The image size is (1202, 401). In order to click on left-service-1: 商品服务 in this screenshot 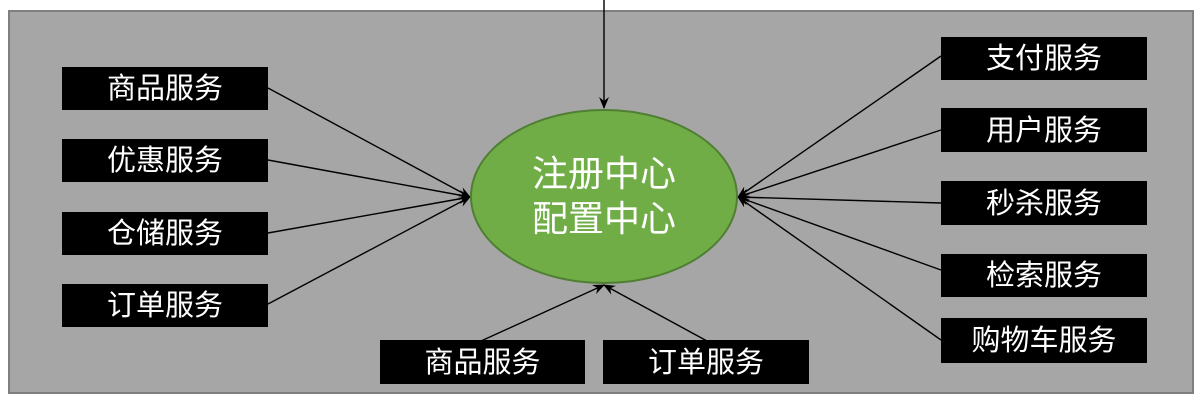, I will do `click(165, 88)`.